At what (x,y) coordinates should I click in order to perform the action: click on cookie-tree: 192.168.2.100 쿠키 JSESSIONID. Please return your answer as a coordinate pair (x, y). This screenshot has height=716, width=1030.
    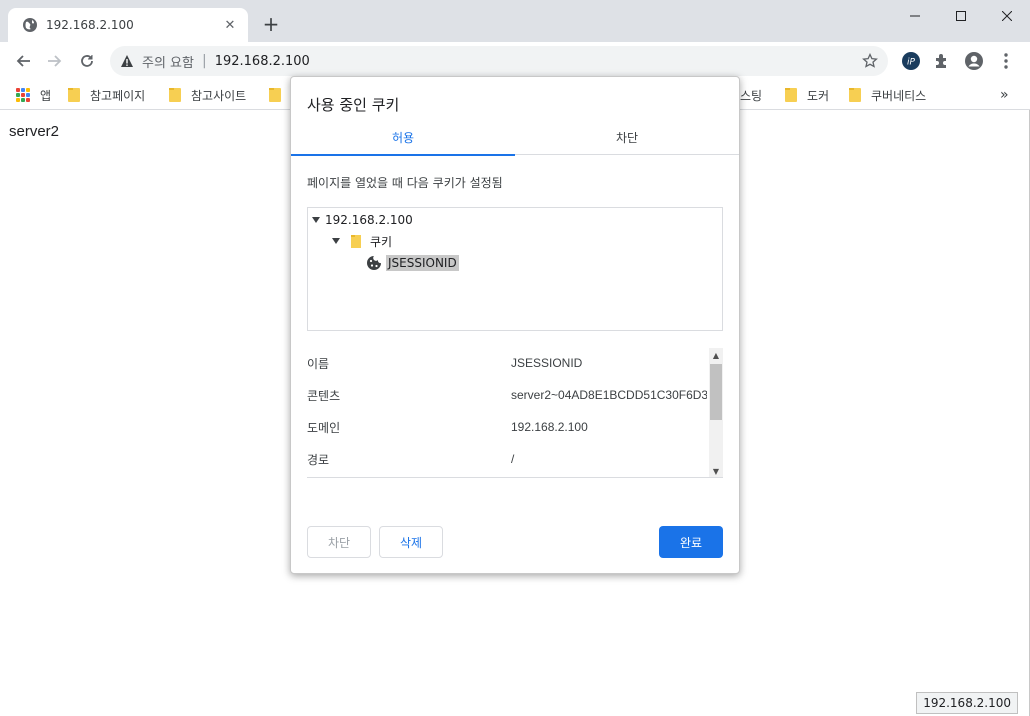
    Looking at the image, I should click on (515, 269).